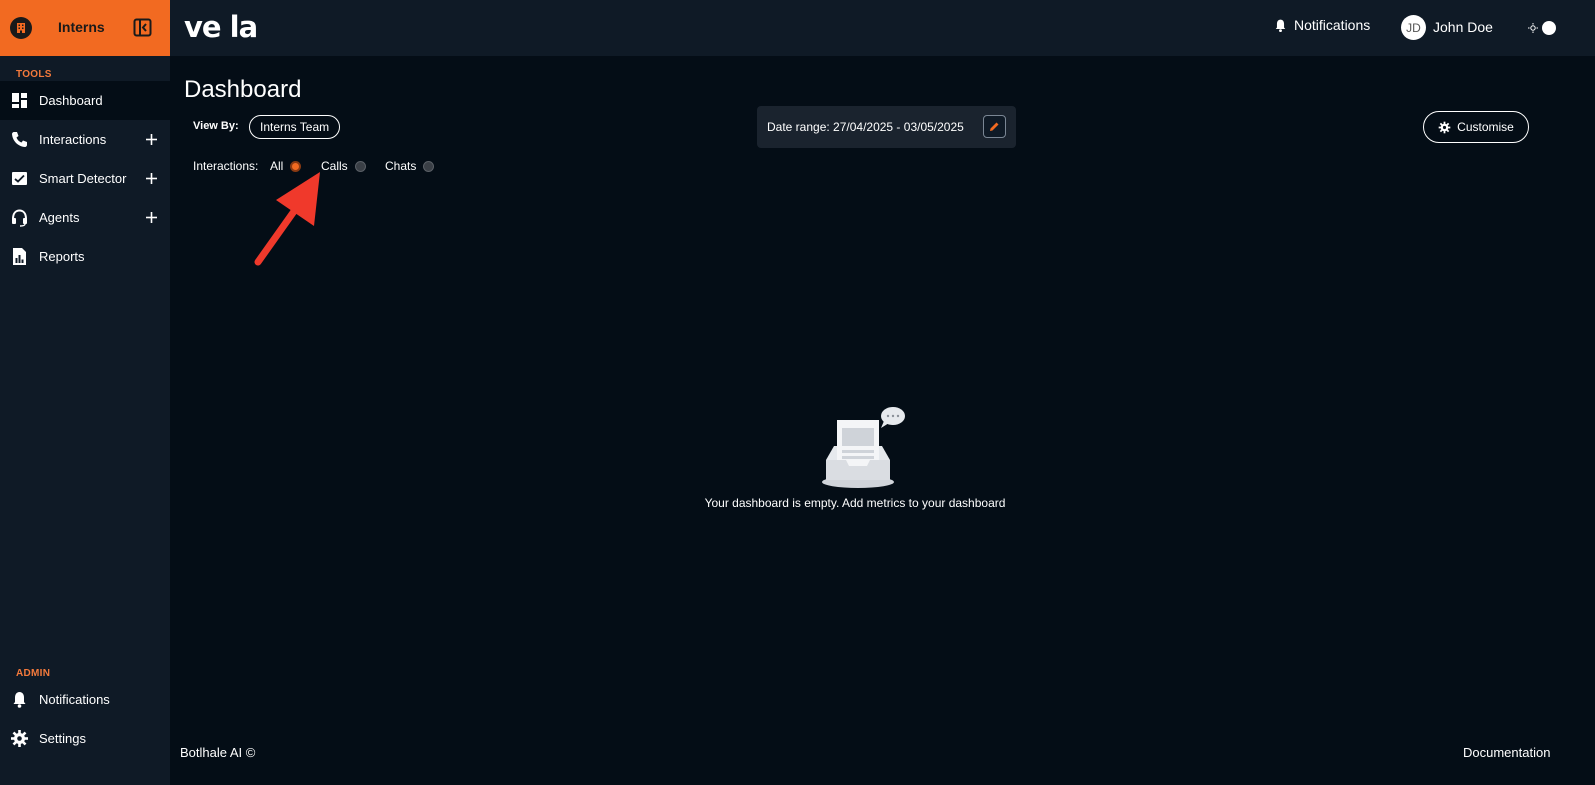 The width and height of the screenshot is (1595, 785). What do you see at coordinates (19, 100) in the screenshot?
I see `dashboard-icon` at bounding box center [19, 100].